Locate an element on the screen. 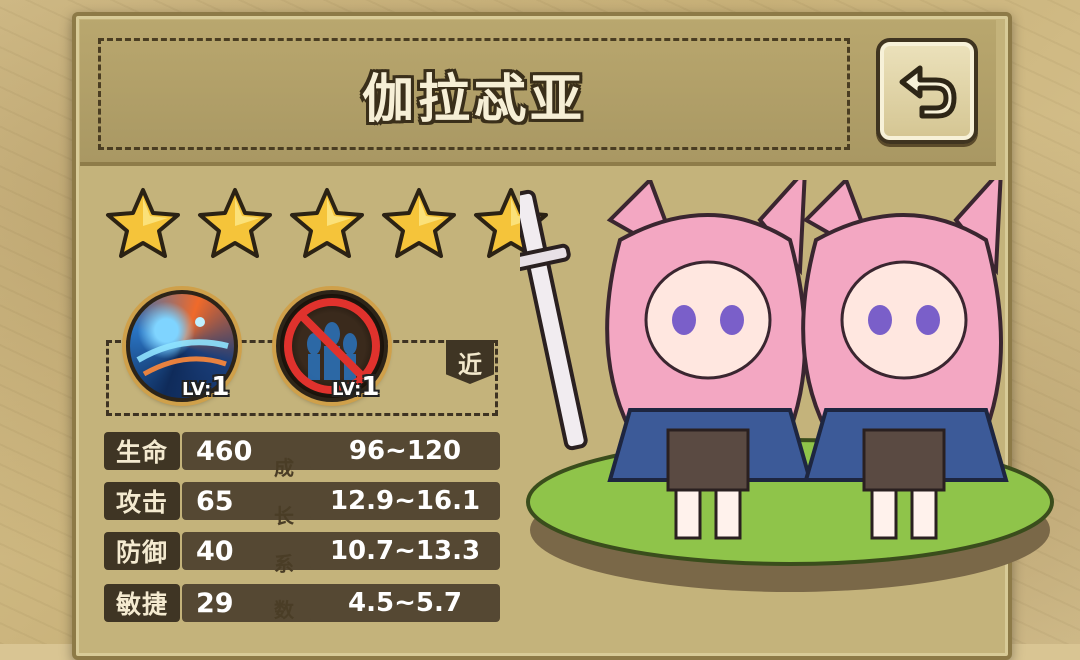  title-frame: 伽拉忒亚 is located at coordinates (474, 94).